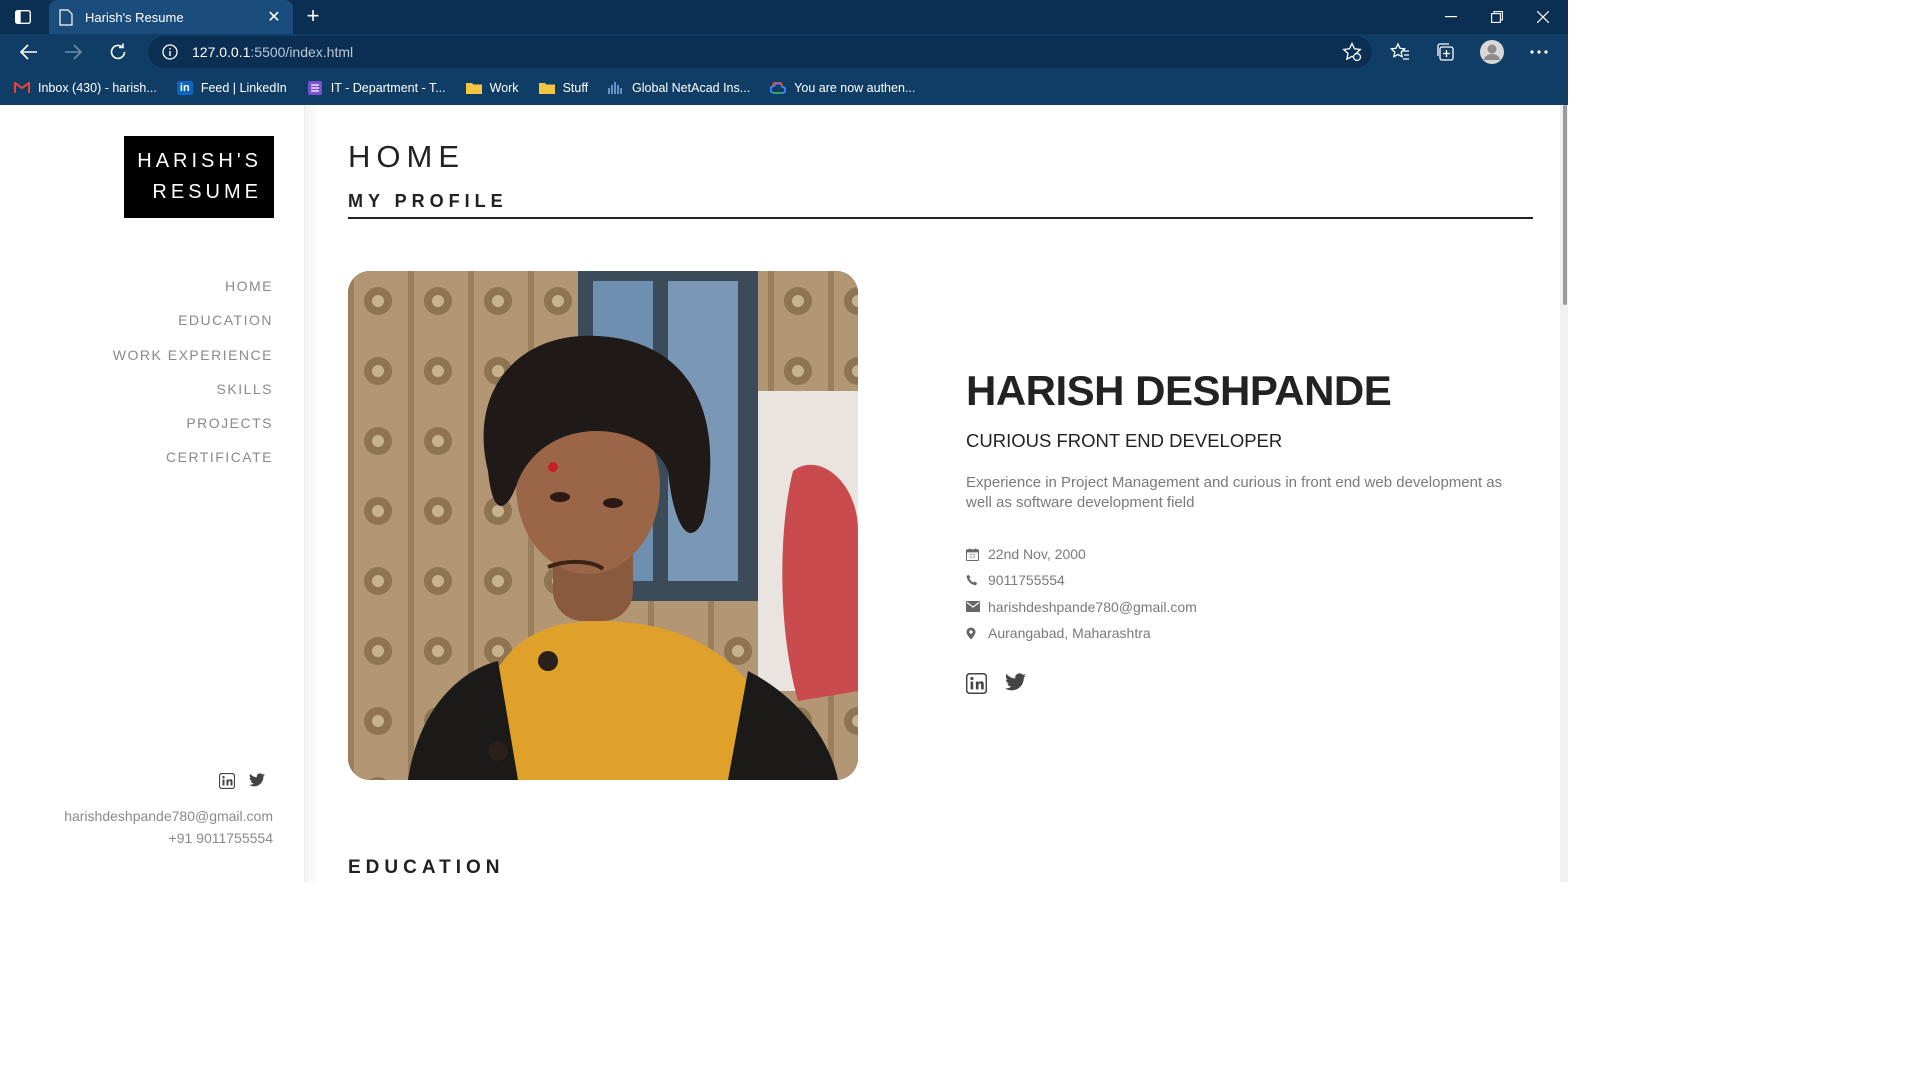 This screenshot has width=1920, height=1080. Describe the element at coordinates (940, 218) in the screenshot. I see `divider` at that location.